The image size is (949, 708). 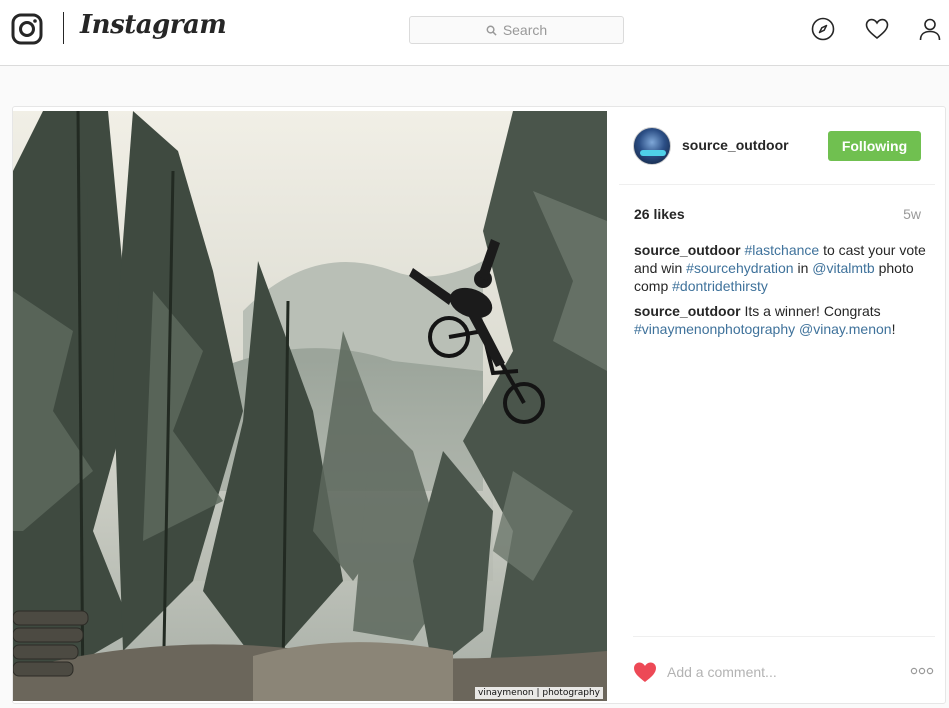 I want to click on mention-link: @vitalmtb, so click(x=843, y=268).